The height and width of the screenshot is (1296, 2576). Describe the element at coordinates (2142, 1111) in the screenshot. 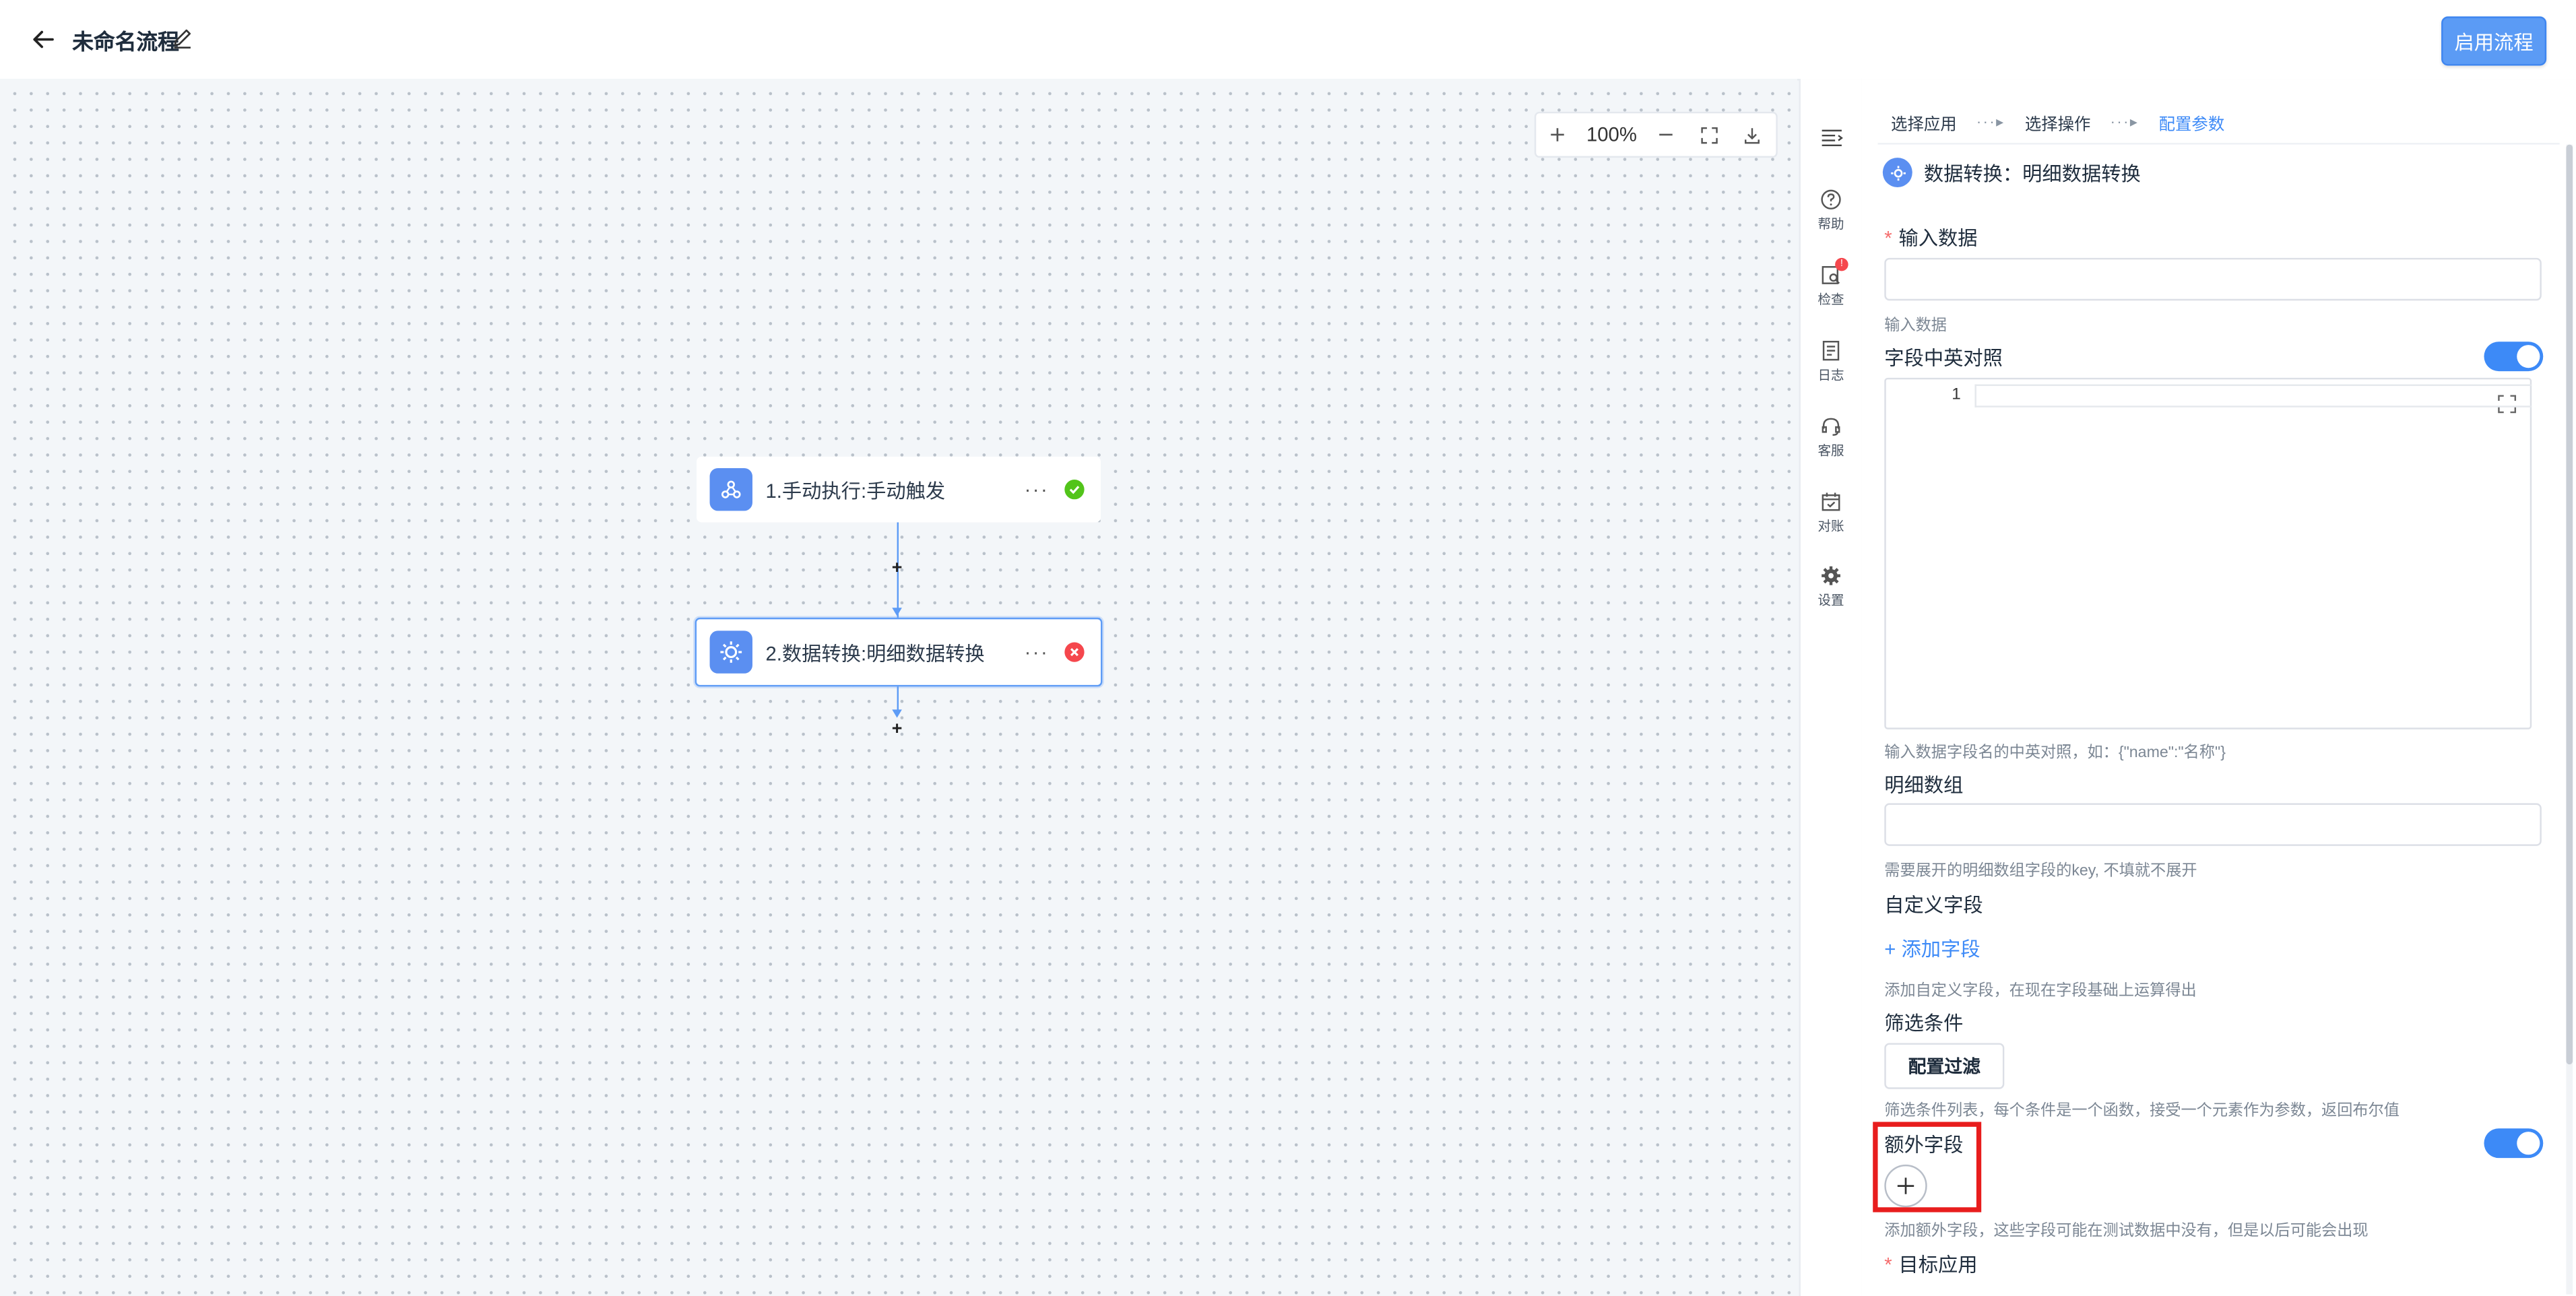

I see `filter-hint: 筛选条件列表，每个条件是一个函数，接受一个元素作为参数，返回布尔值` at that location.